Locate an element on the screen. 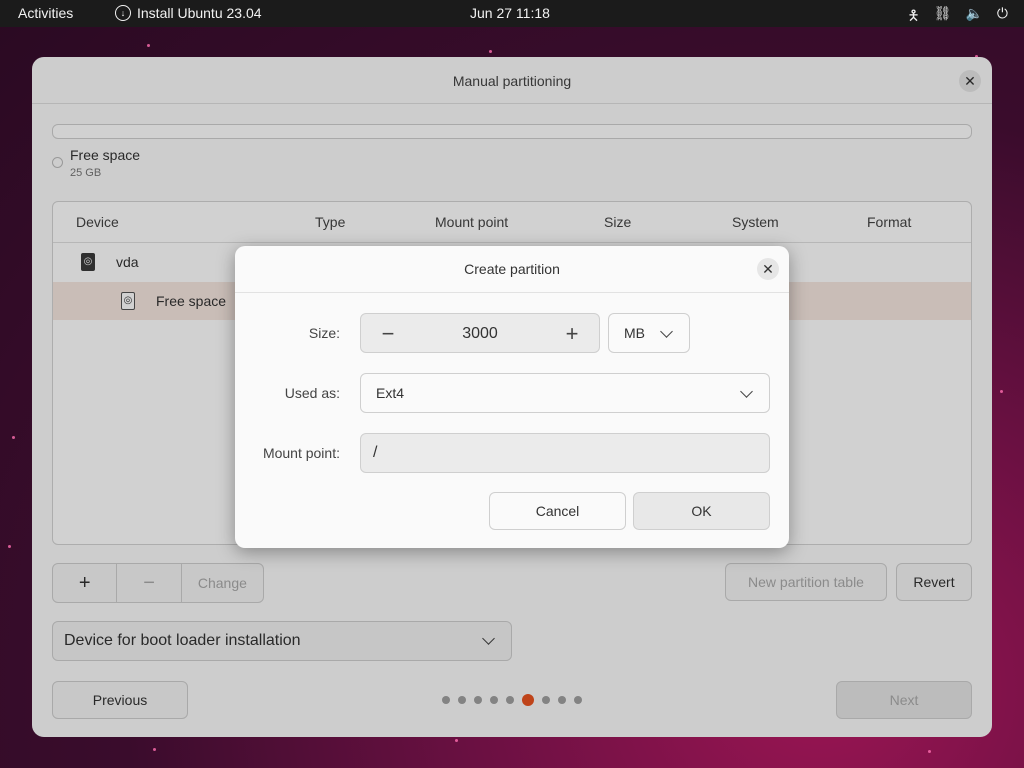 The image size is (1024, 768). accessibility-icon: 🯅 is located at coordinates (913, 17).